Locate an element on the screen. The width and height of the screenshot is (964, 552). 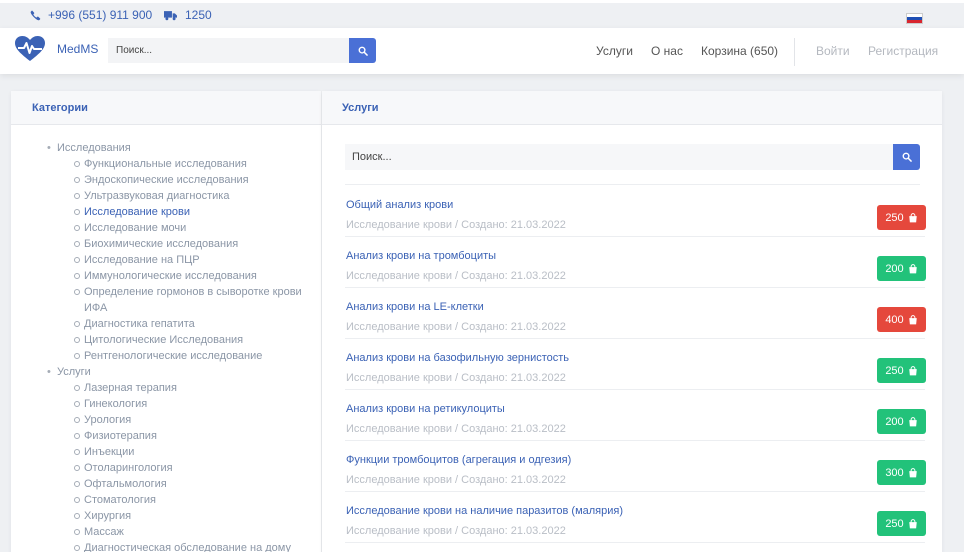
header-search-button is located at coordinates (362, 50).